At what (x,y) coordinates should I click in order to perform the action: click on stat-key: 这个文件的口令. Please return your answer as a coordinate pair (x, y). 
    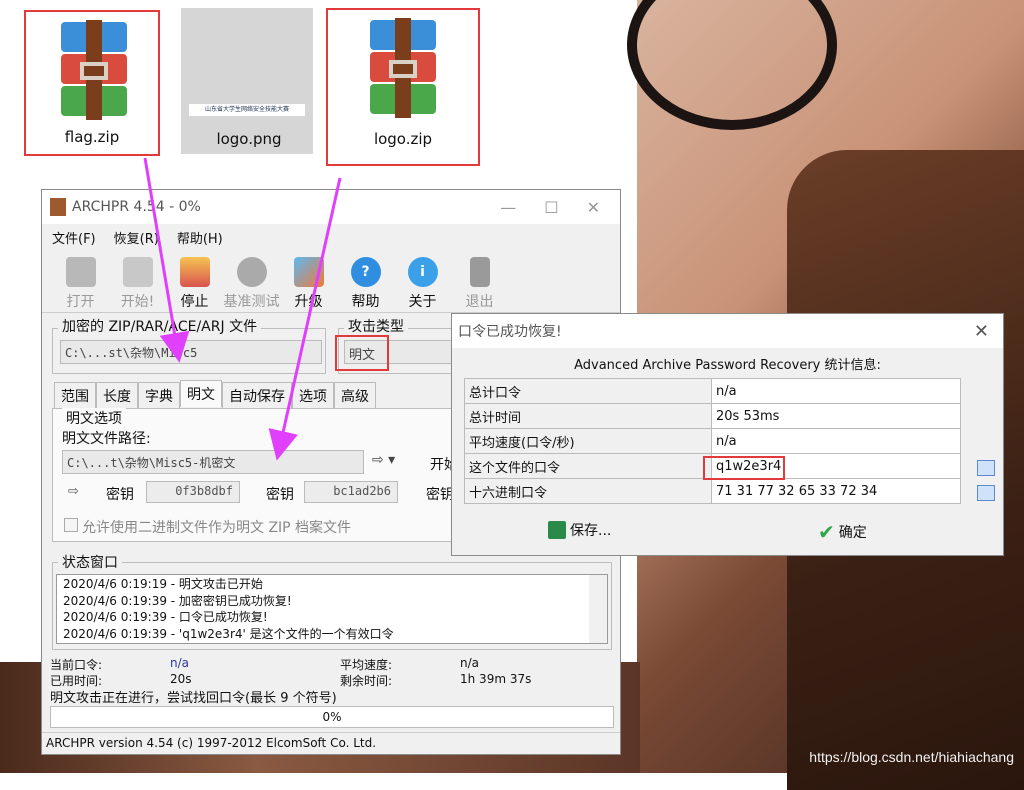
    Looking at the image, I should click on (588, 466).